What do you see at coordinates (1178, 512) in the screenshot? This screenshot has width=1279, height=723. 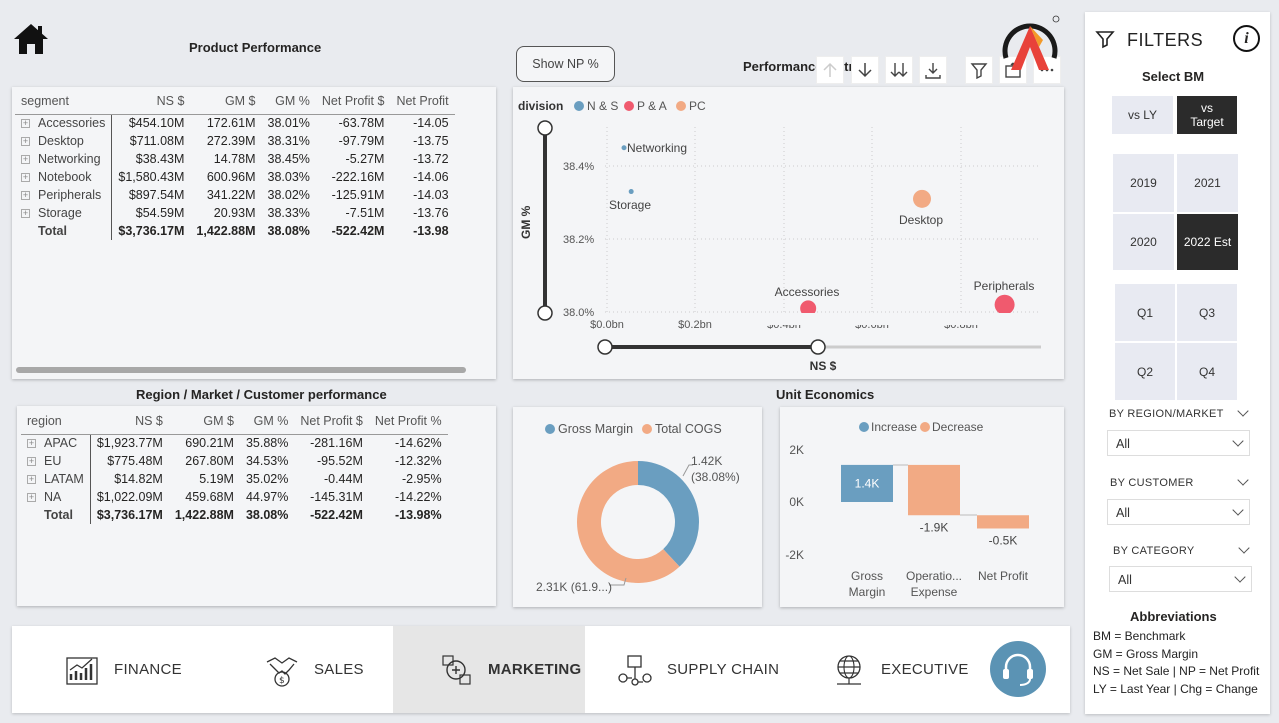 I see `customer-filter-dropdown: All` at bounding box center [1178, 512].